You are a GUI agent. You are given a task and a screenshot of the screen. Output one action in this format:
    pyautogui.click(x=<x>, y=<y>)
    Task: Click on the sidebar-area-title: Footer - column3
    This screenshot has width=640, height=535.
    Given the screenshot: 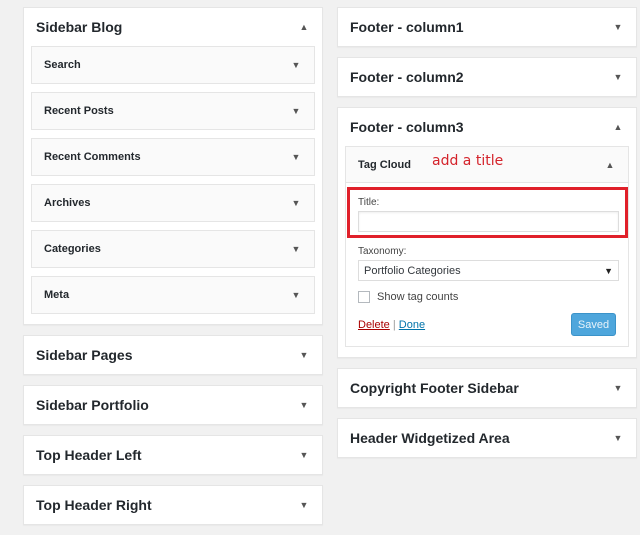 What is the action you would take?
    pyautogui.click(x=407, y=127)
    